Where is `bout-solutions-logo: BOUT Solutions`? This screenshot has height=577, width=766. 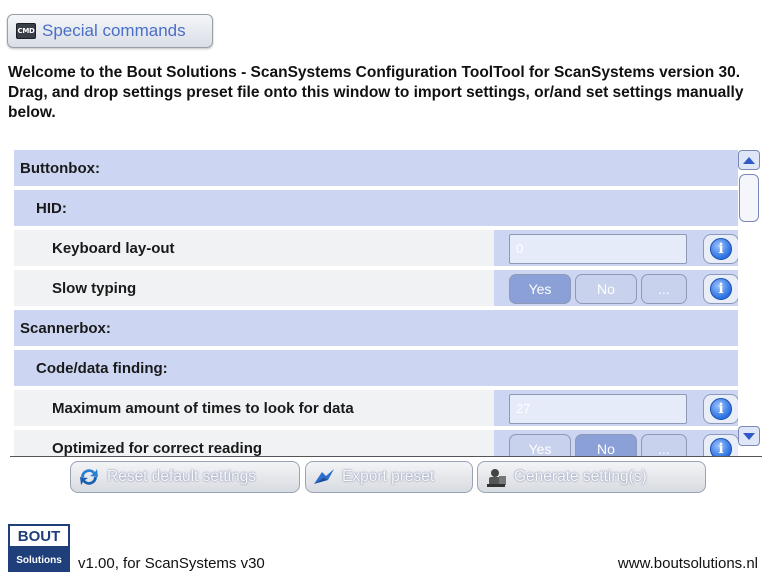 bout-solutions-logo: BOUT Solutions is located at coordinates (39, 548).